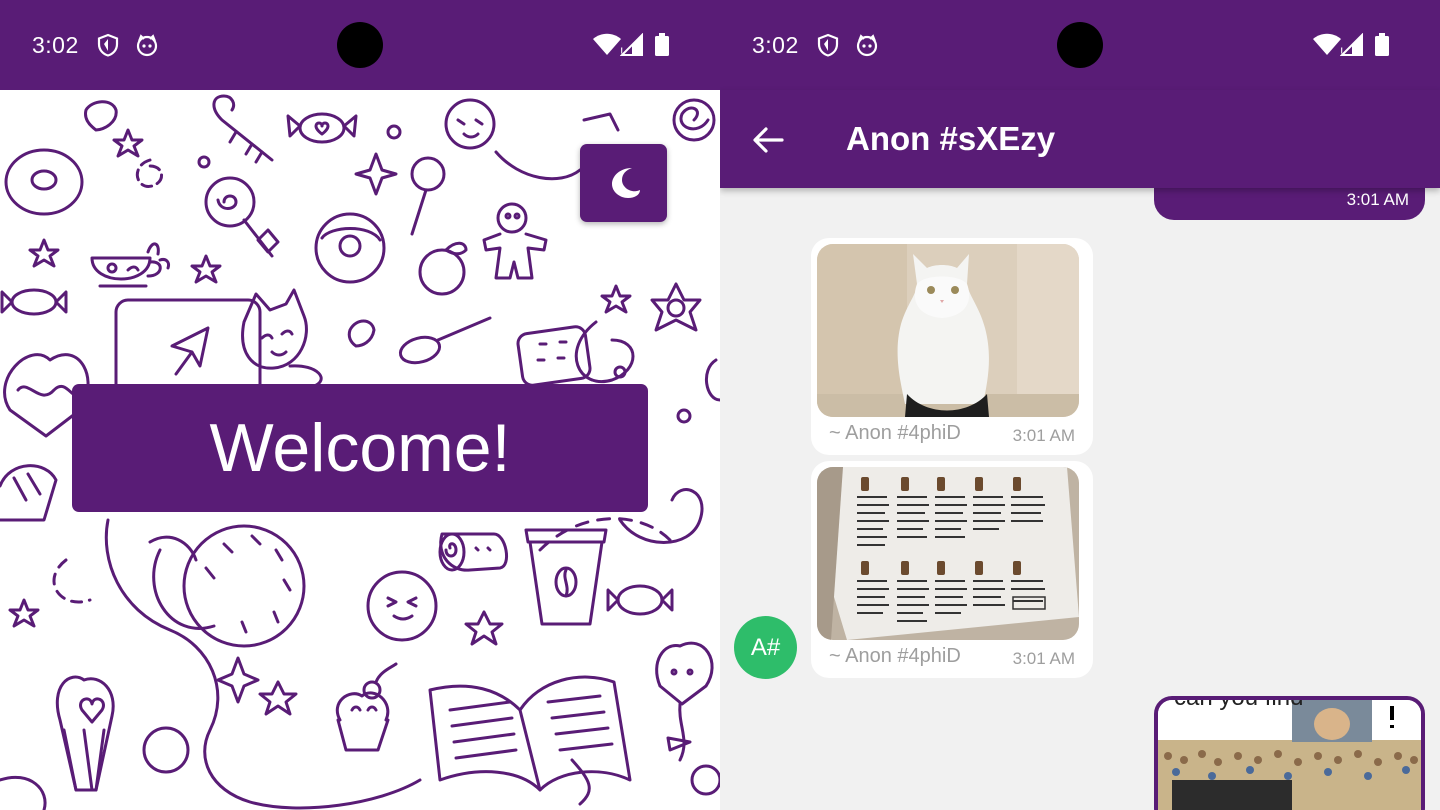  Describe the element at coordinates (948, 330) in the screenshot. I see `cat-photo` at that location.